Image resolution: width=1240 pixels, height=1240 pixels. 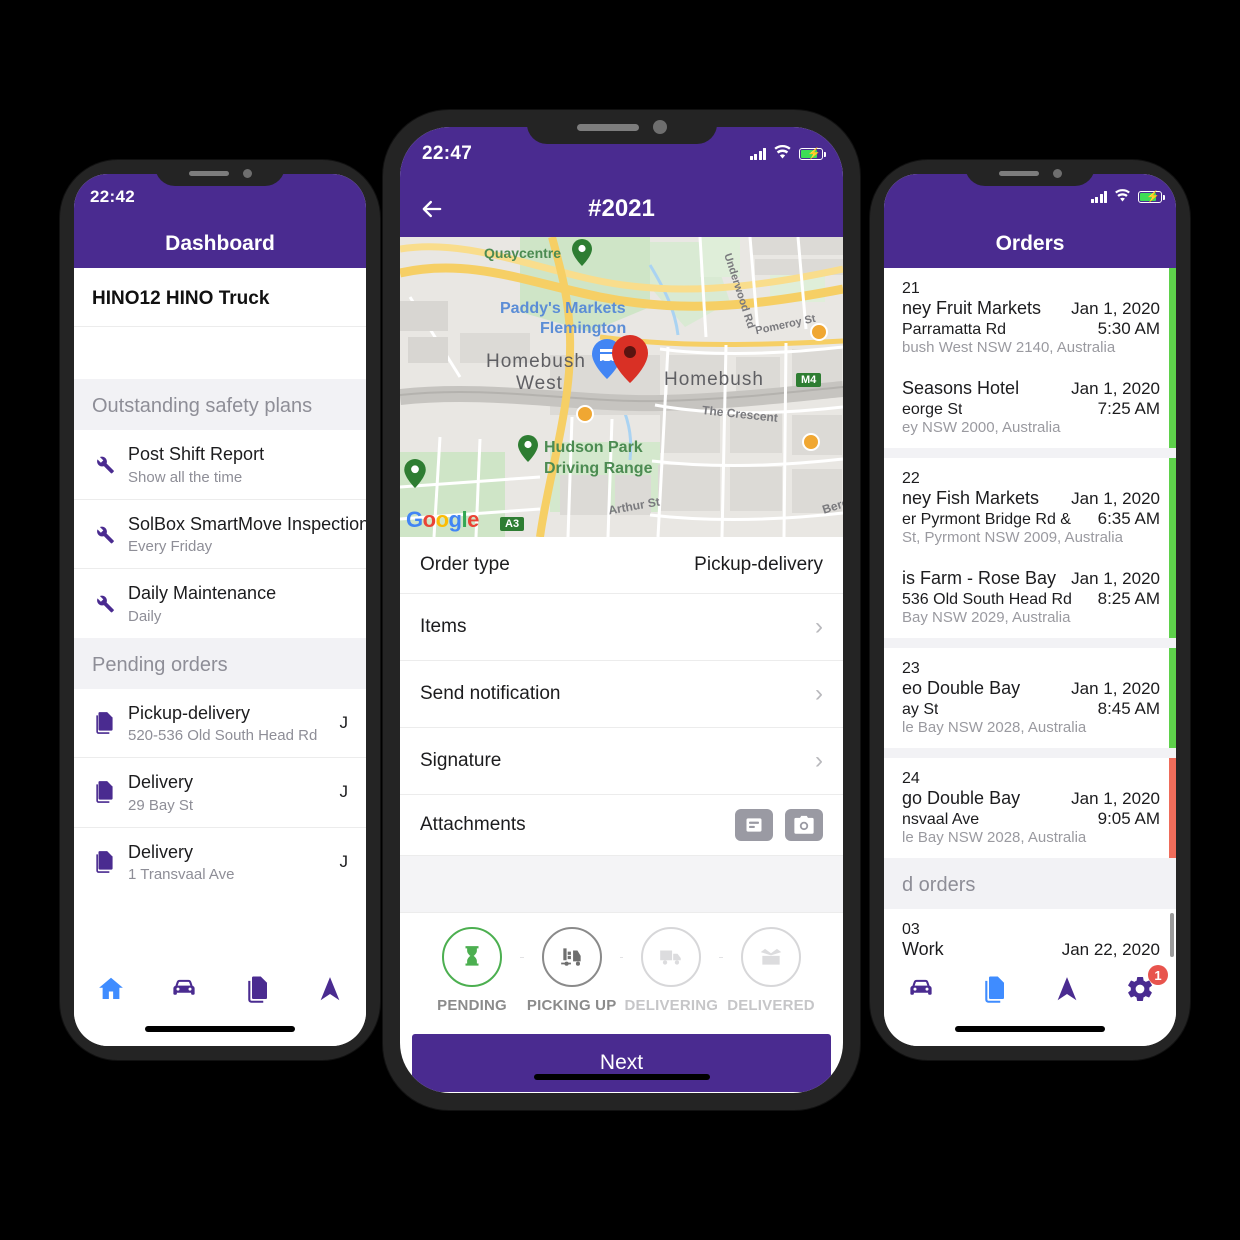 What do you see at coordinates (571, 1005) in the screenshot?
I see `step-label: PICKING UP` at bounding box center [571, 1005].